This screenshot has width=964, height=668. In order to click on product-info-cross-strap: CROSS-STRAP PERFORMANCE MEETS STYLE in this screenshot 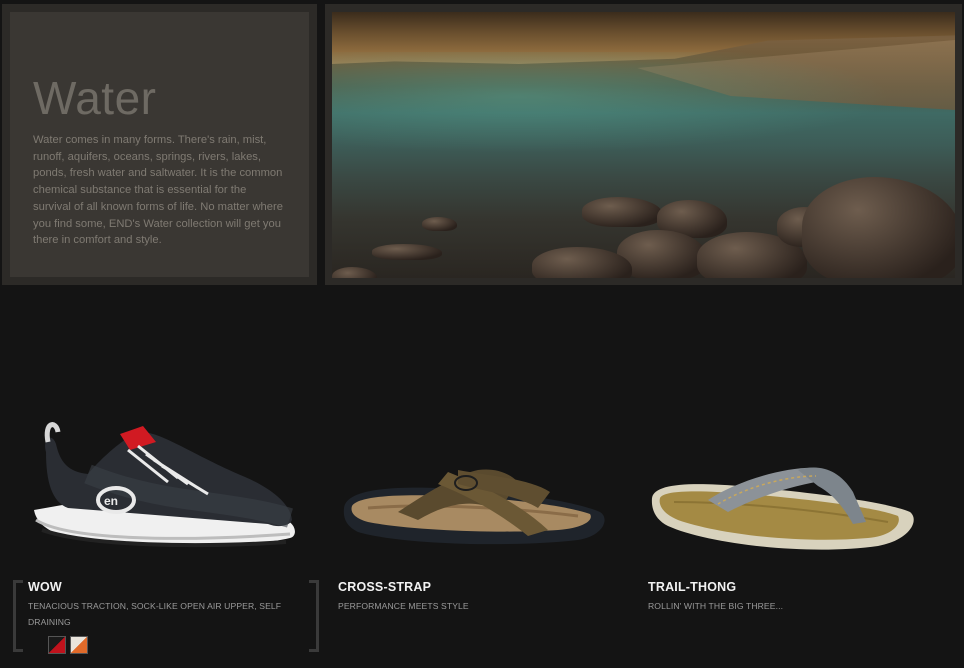, I will do `click(473, 597)`.